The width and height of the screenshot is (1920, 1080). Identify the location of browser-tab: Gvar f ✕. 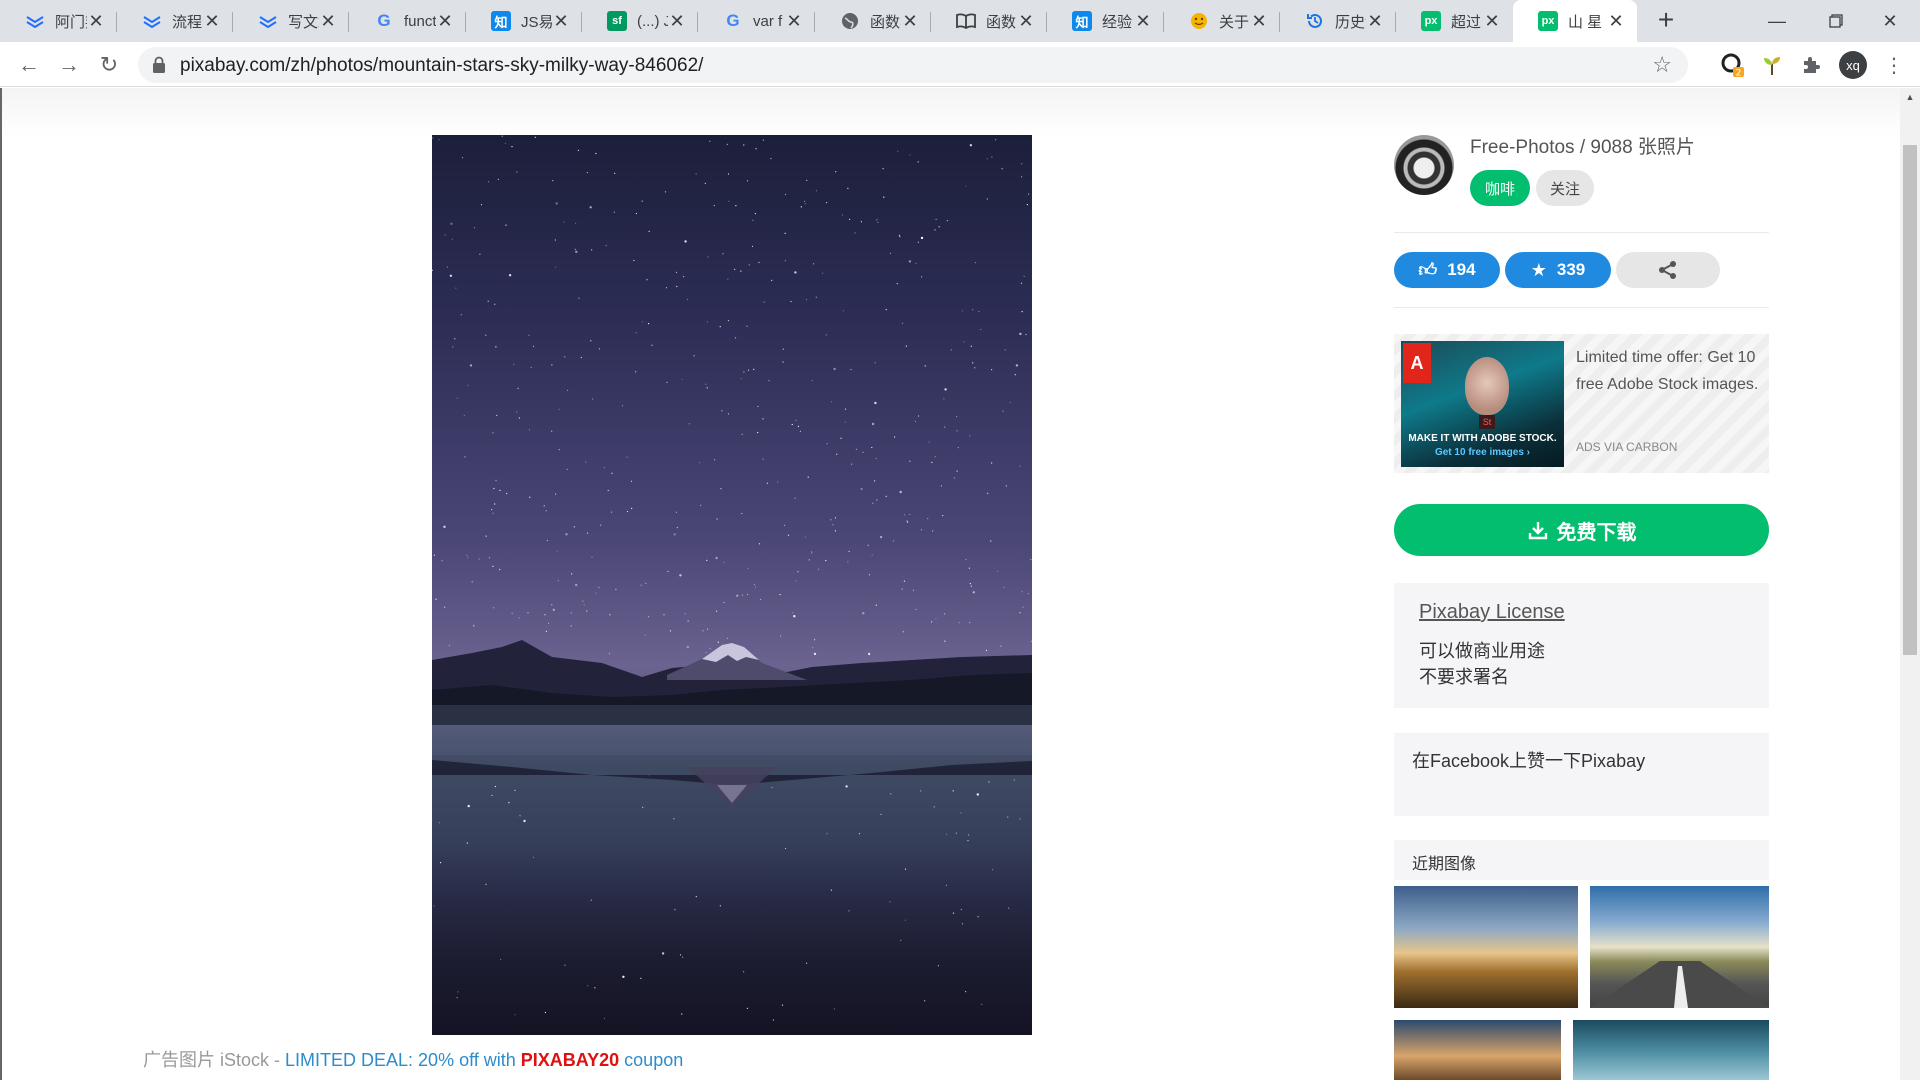
(756, 21).